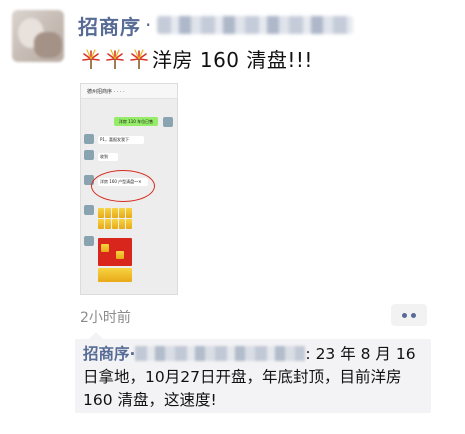  Describe the element at coordinates (108, 157) in the screenshot. I see `chat-message: 收到` at that location.